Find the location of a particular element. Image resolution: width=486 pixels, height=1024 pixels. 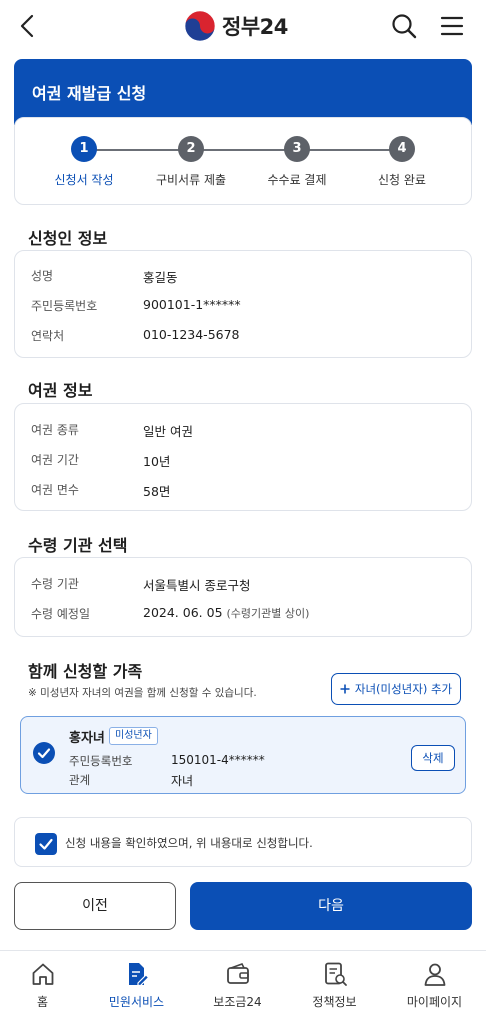

add-child-button-label: 자녀(미성년자) 추가 is located at coordinates (403, 689).